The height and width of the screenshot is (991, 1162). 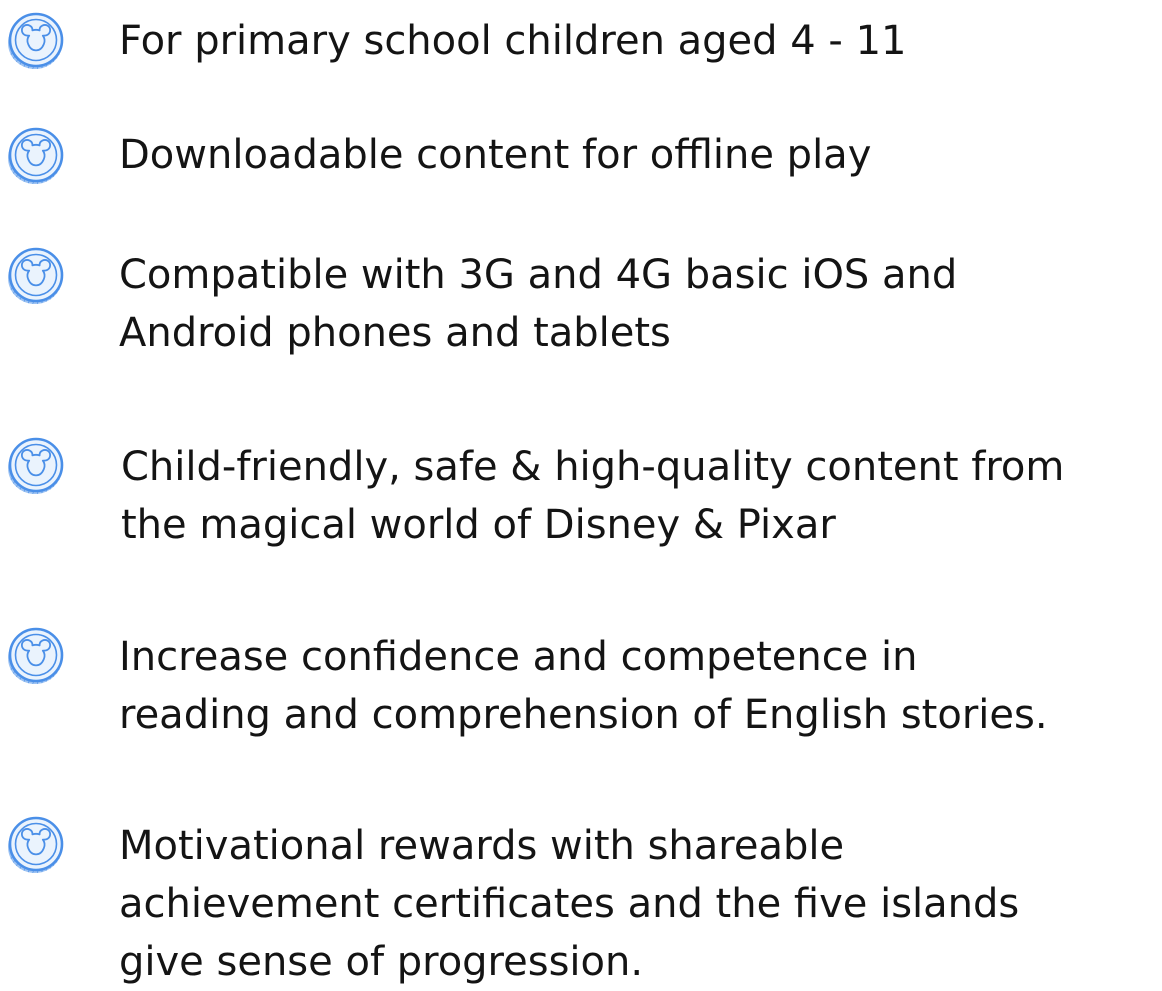 I want to click on feature-line: For primary school children aged 4 - 11, so click(x=639, y=41).